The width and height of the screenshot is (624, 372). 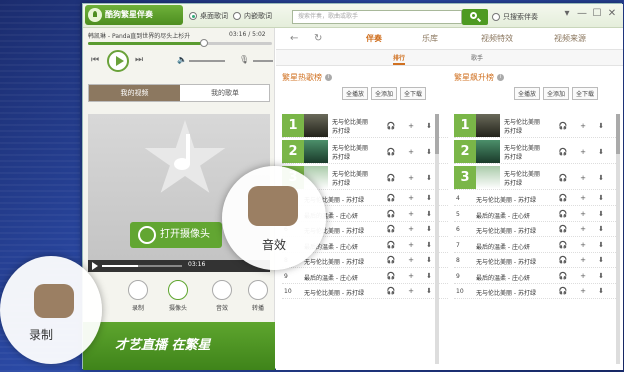 I want to click on mic-volume-slider, so click(x=263, y=61).